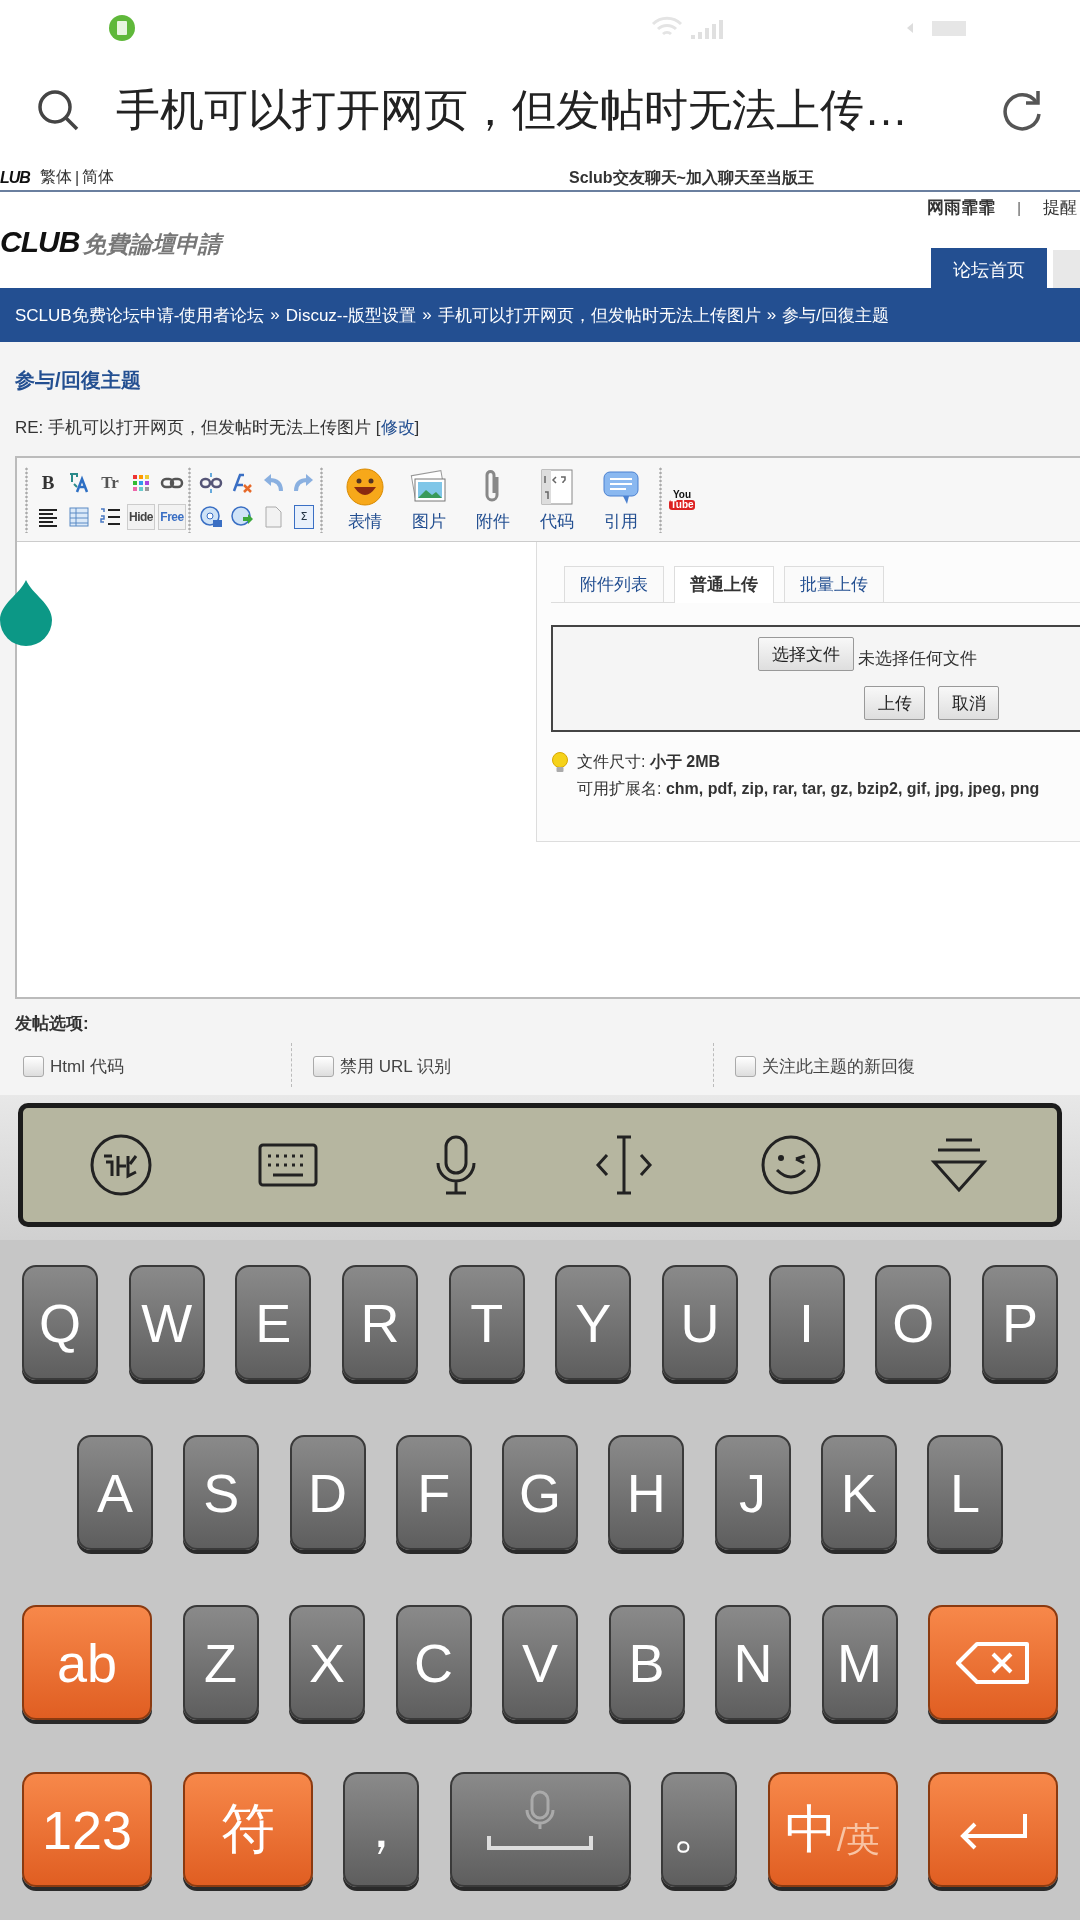 The image size is (1080, 1920). Describe the element at coordinates (15, 177) in the screenshot. I see `logo-text: LUB` at that location.